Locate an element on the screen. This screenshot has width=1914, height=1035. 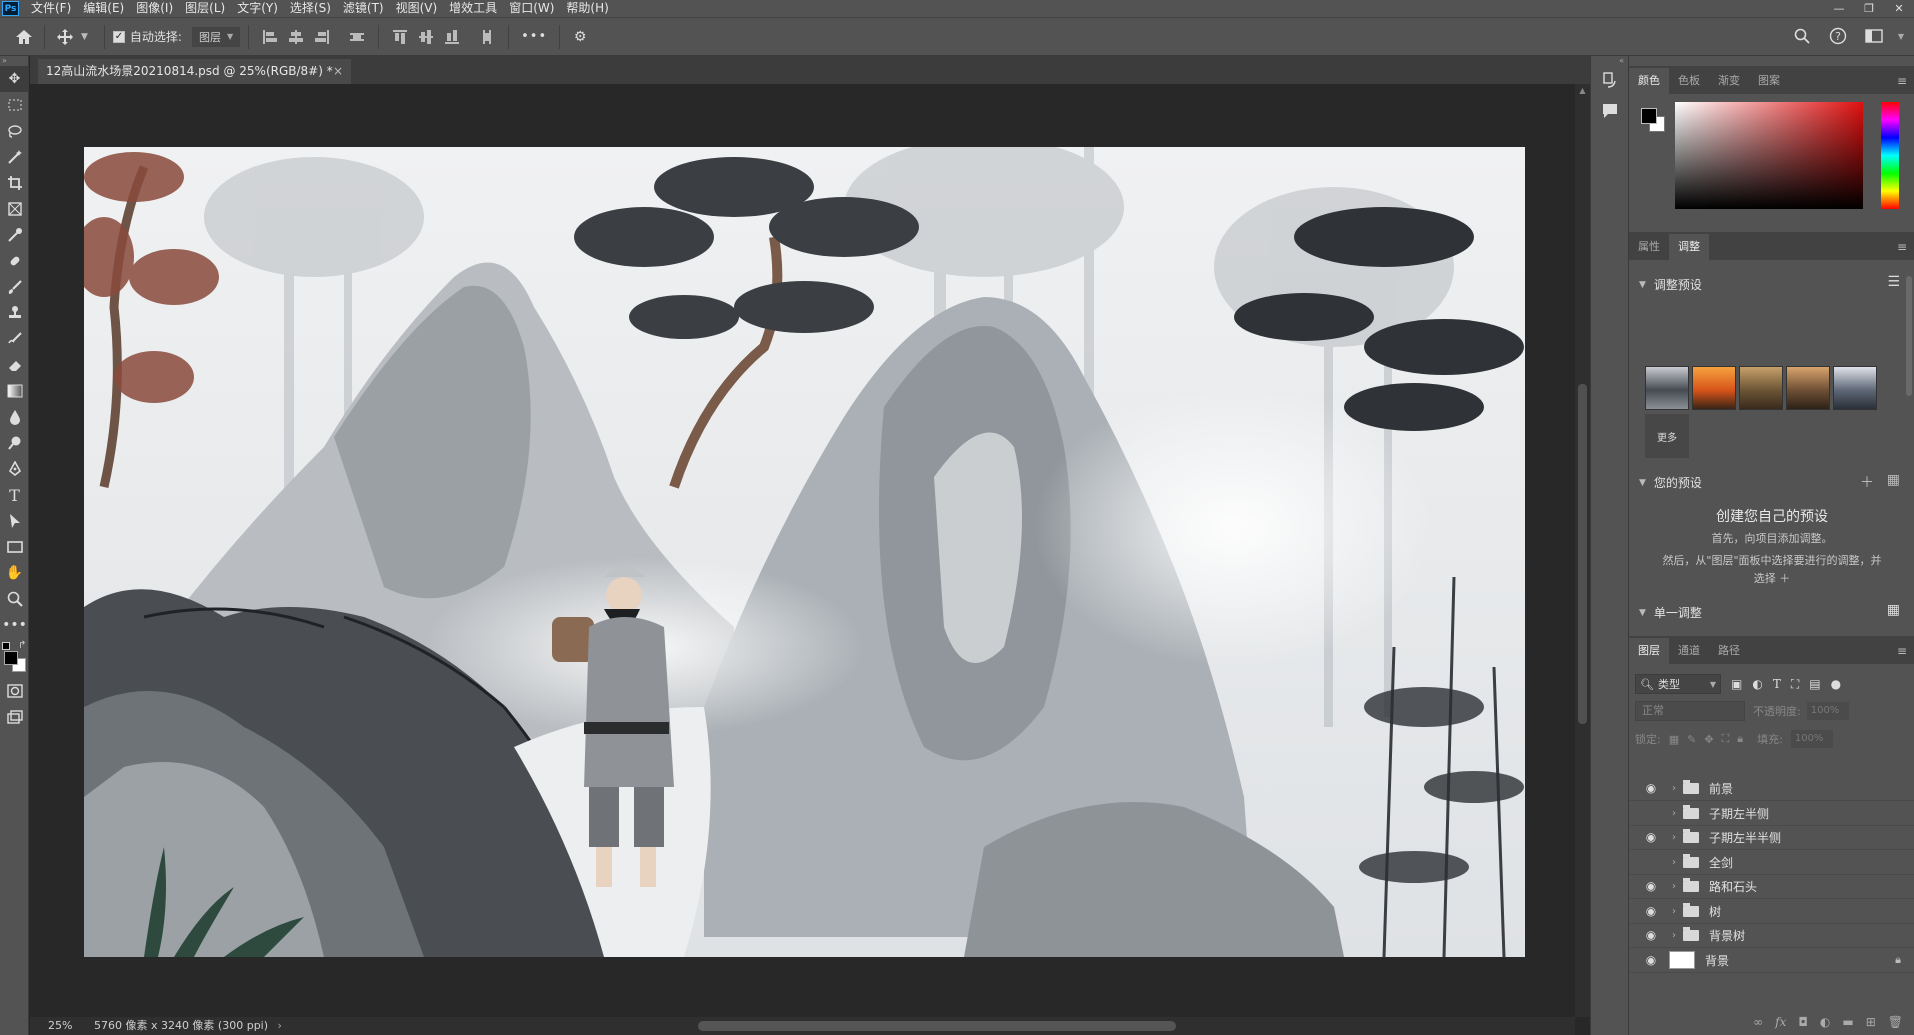
lock-pixels-icon: ✎ is located at coordinates (1691, 739).